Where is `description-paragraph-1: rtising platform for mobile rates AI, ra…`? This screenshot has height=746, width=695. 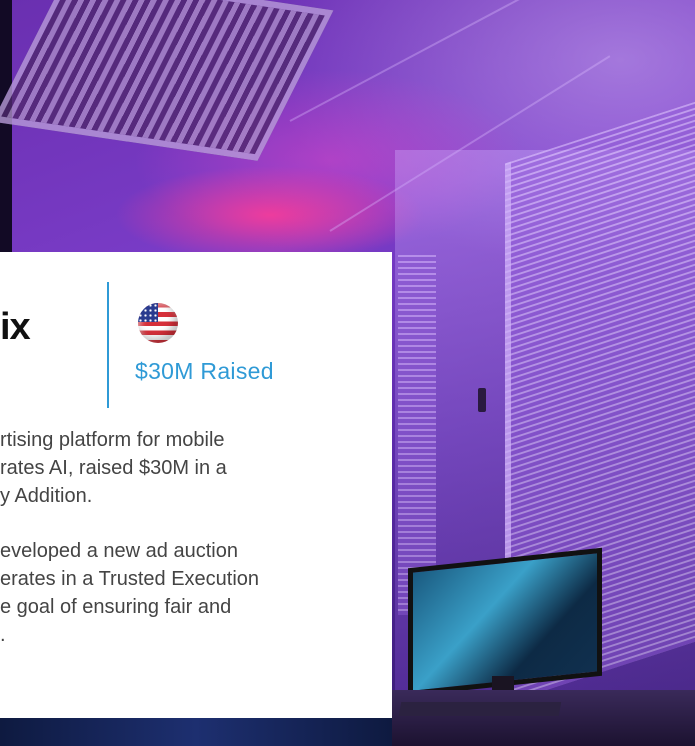 description-paragraph-1: rtising platform for mobile rates AI, ra… is located at coordinates (190, 468).